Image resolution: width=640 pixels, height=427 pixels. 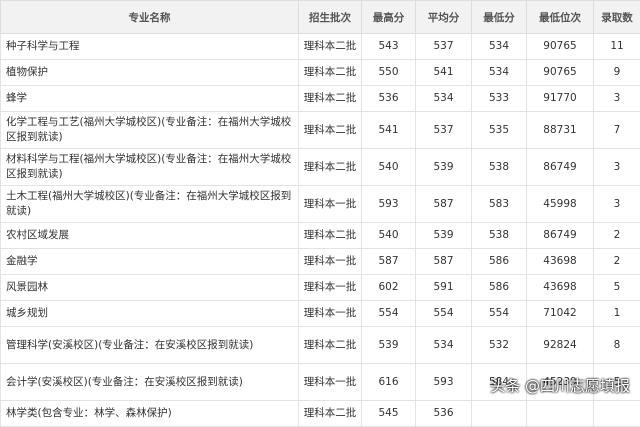 I want to click on header-min-rank: 最低位次, so click(x=560, y=17).